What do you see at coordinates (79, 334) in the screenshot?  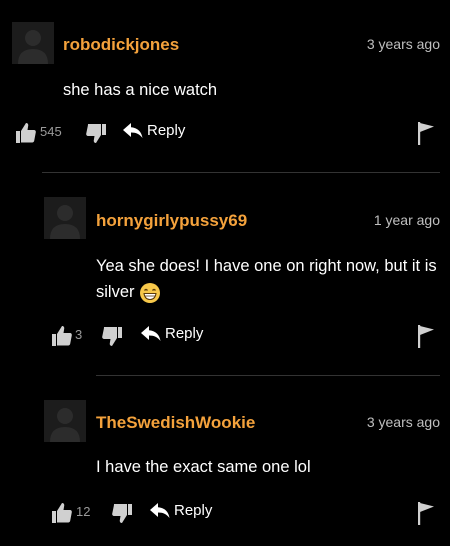 I see `like-count: 3` at bounding box center [79, 334].